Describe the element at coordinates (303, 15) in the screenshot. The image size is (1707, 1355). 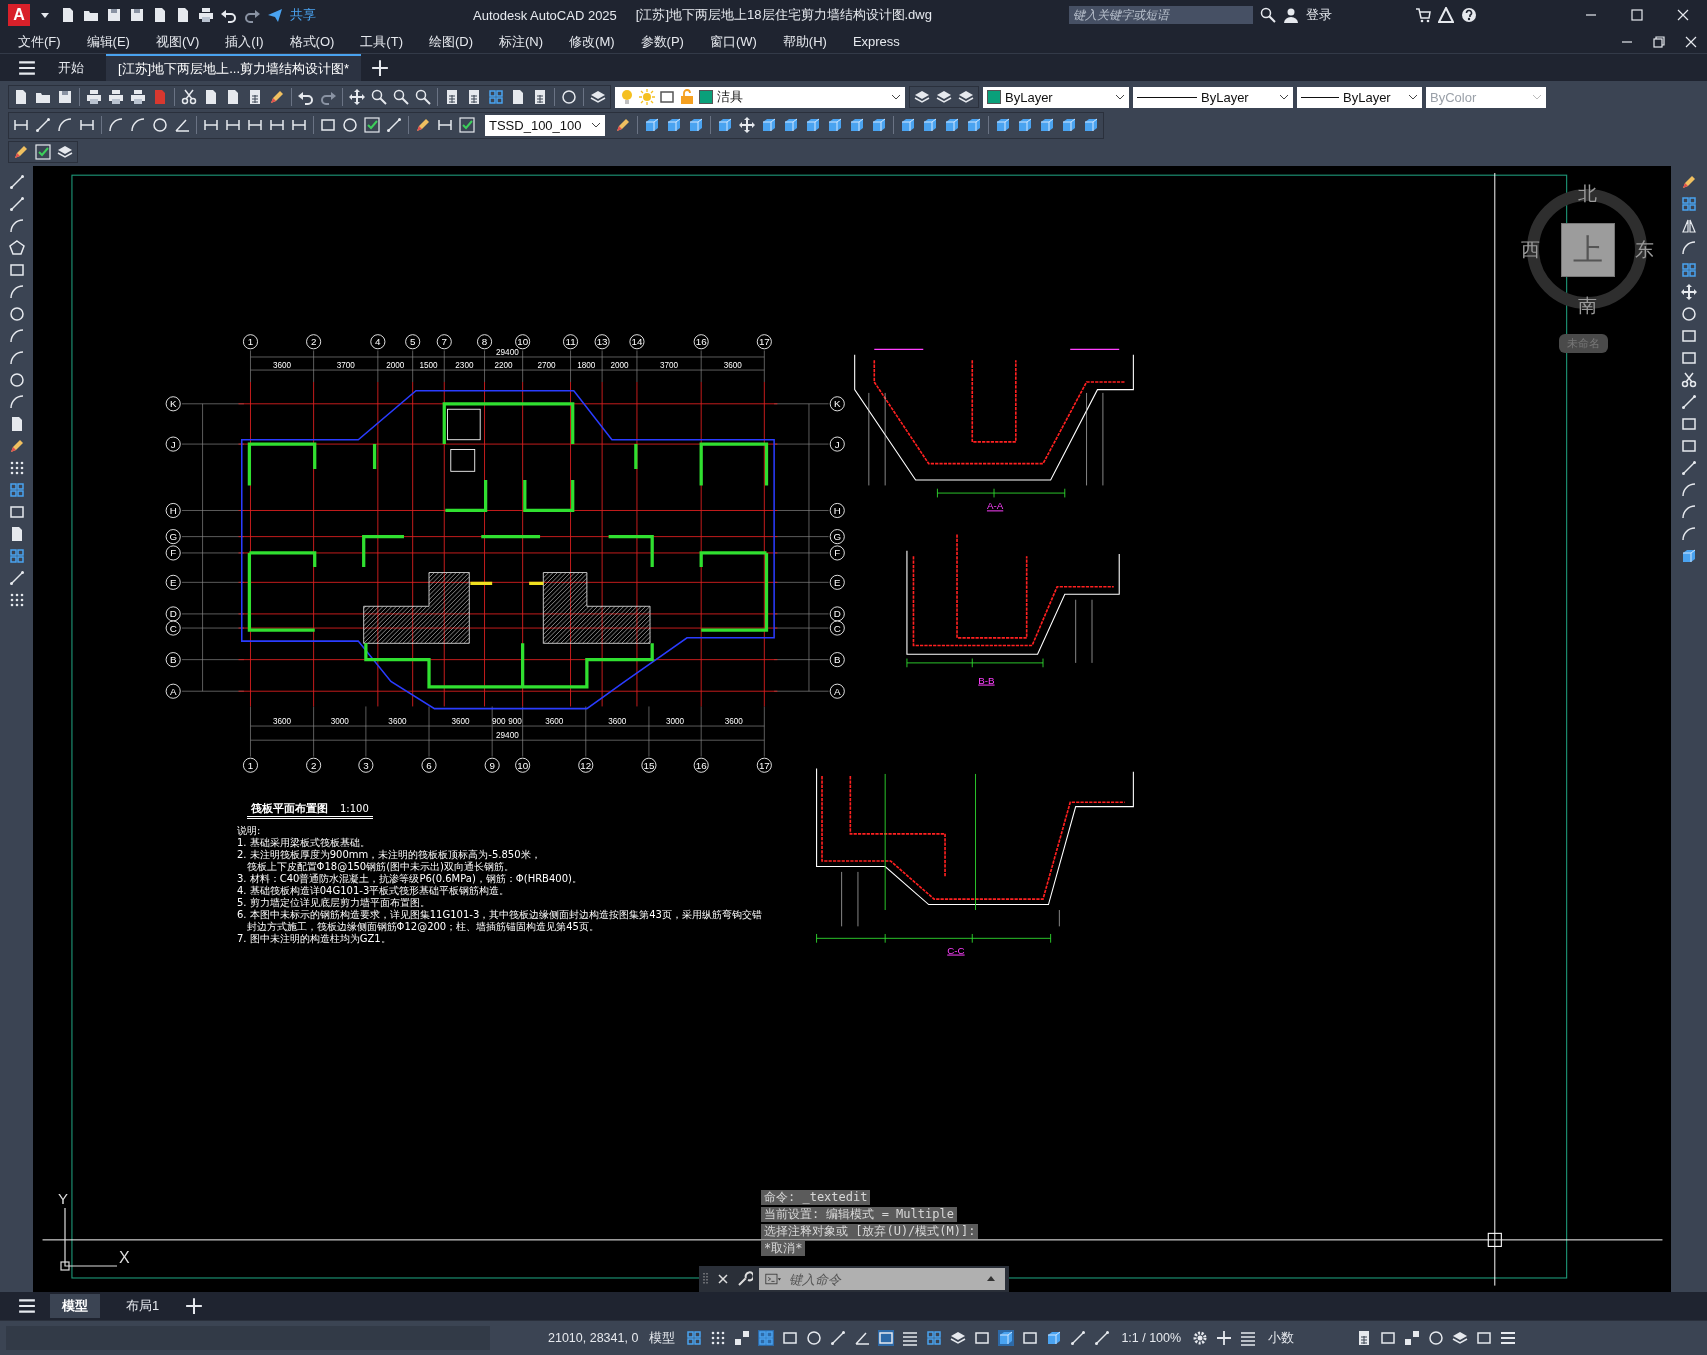
I see `share-link: 共享` at that location.